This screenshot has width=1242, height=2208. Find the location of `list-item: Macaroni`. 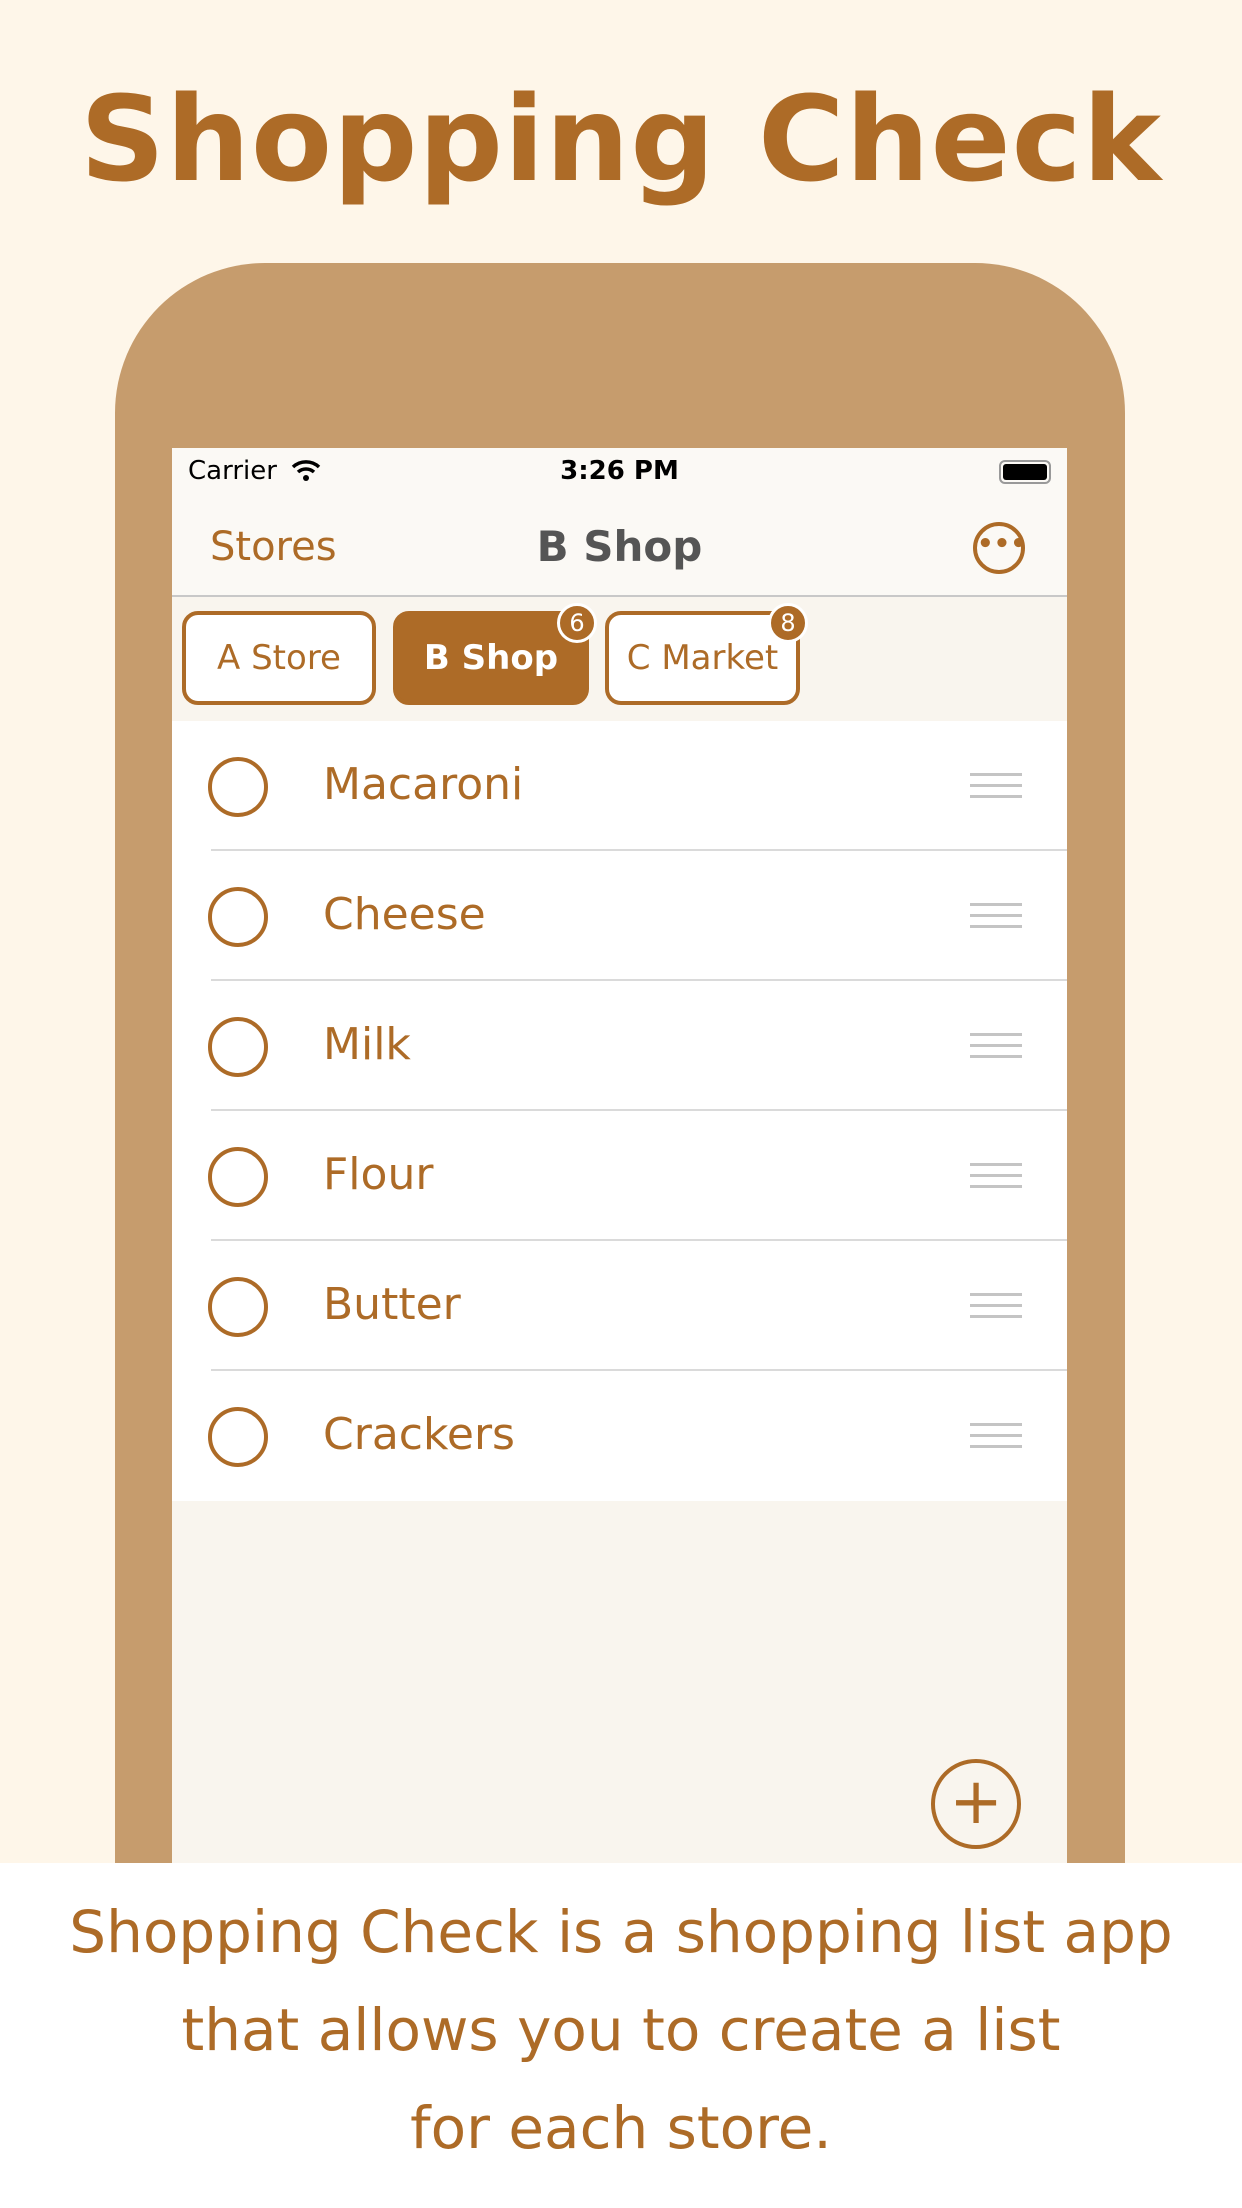

list-item: Macaroni is located at coordinates (619, 786).